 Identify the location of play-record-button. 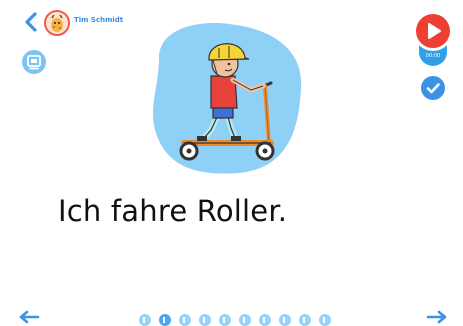
(433, 31).